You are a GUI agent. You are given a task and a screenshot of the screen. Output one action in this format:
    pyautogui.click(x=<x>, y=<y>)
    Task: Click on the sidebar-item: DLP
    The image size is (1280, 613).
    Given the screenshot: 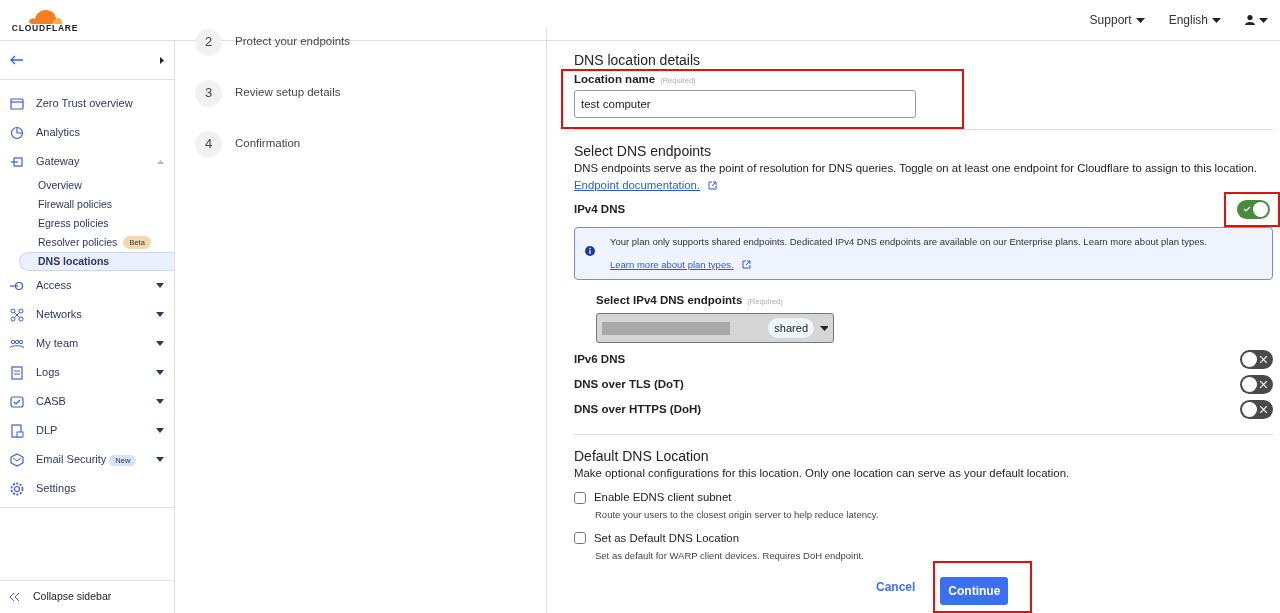 What is the action you would take?
    pyautogui.click(x=87, y=430)
    